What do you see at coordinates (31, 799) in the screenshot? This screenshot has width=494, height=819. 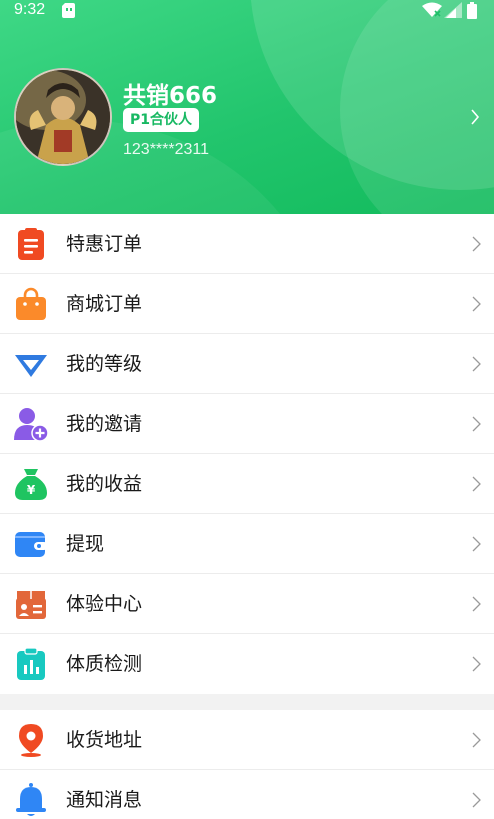 I see `bell-icon` at bounding box center [31, 799].